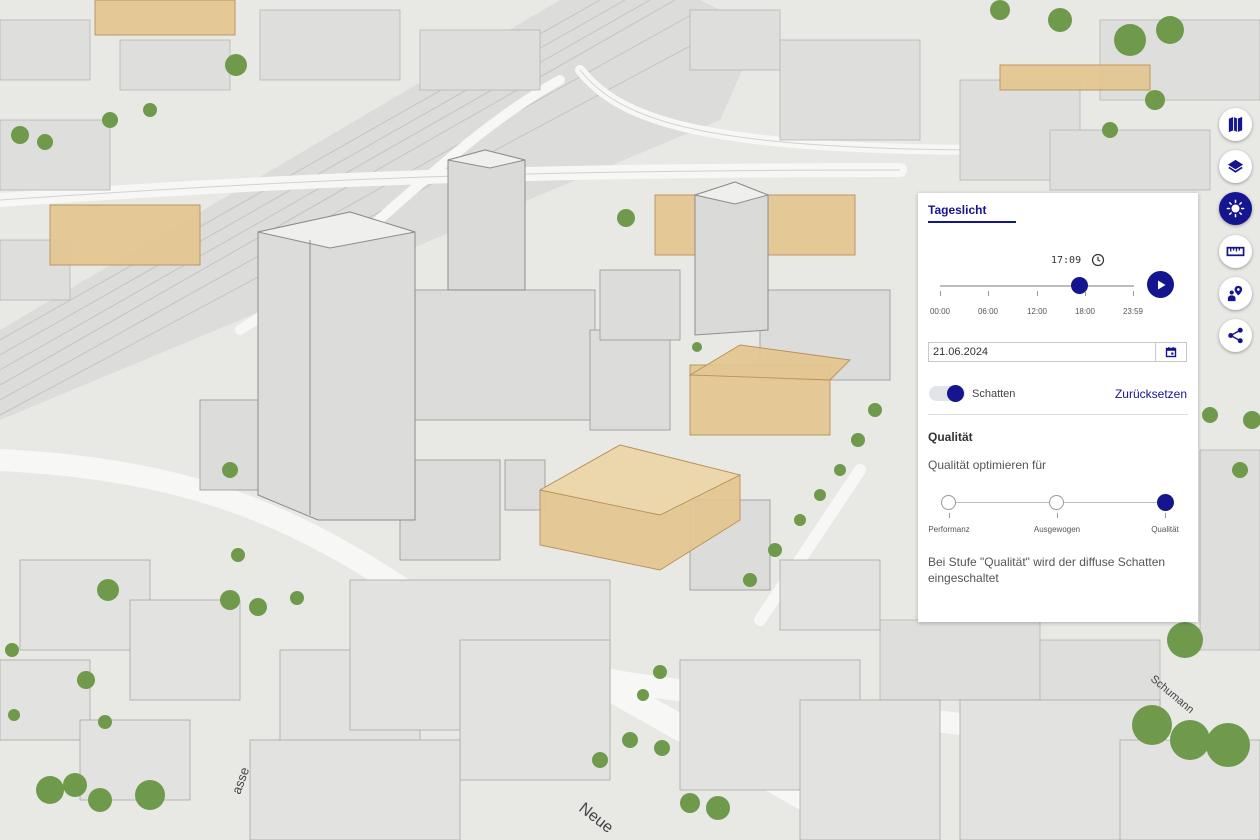 This screenshot has height=840, width=1260. I want to click on tab-tageslicht: Tageslicht, so click(957, 210).